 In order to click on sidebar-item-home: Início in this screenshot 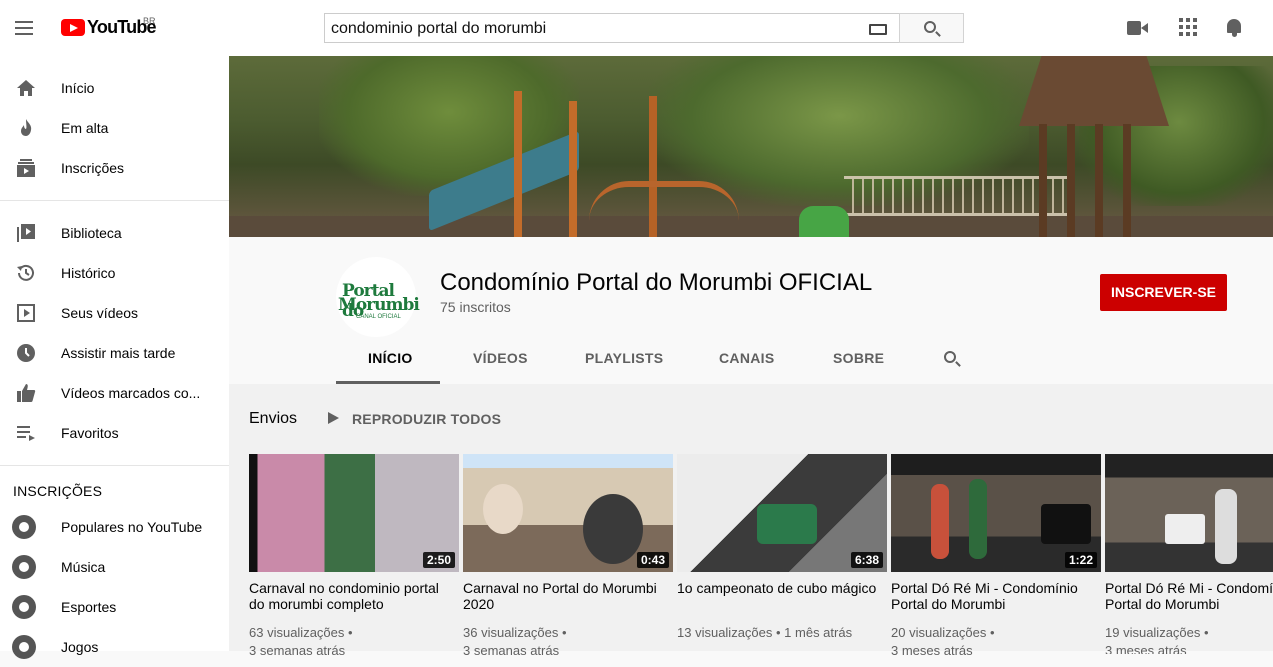, I will do `click(114, 88)`.